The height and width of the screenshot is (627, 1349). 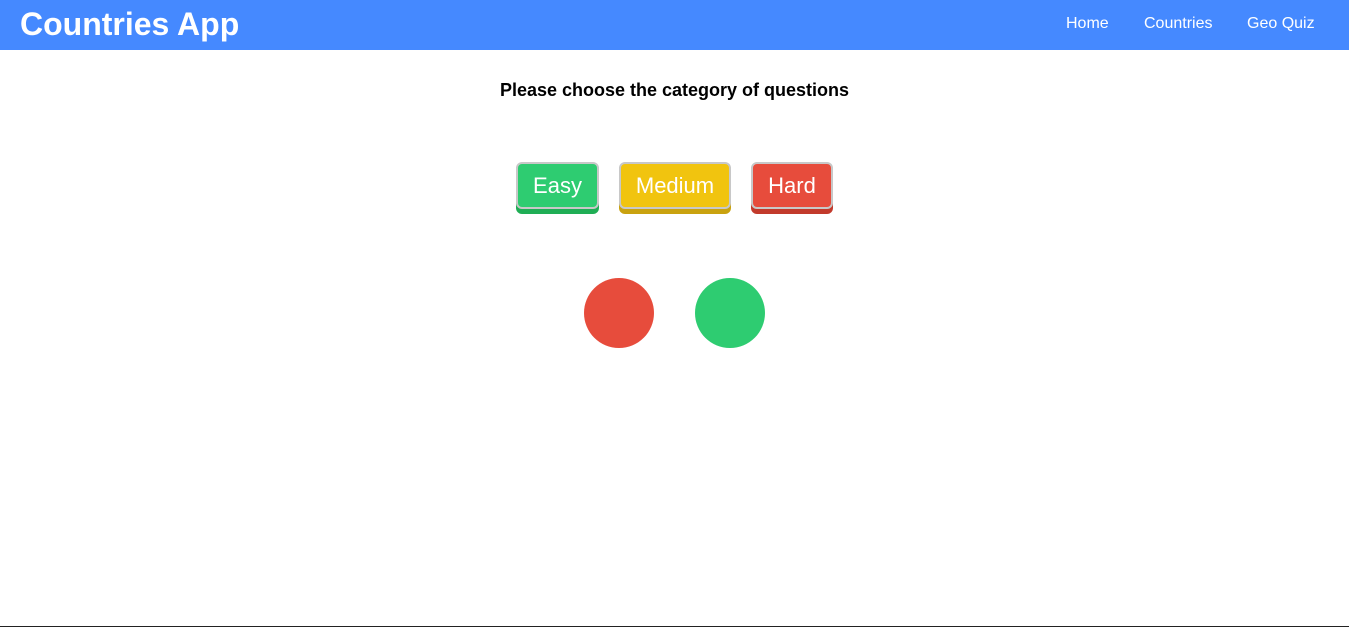 I want to click on nav-countries-link: Countries, so click(x=1178, y=24).